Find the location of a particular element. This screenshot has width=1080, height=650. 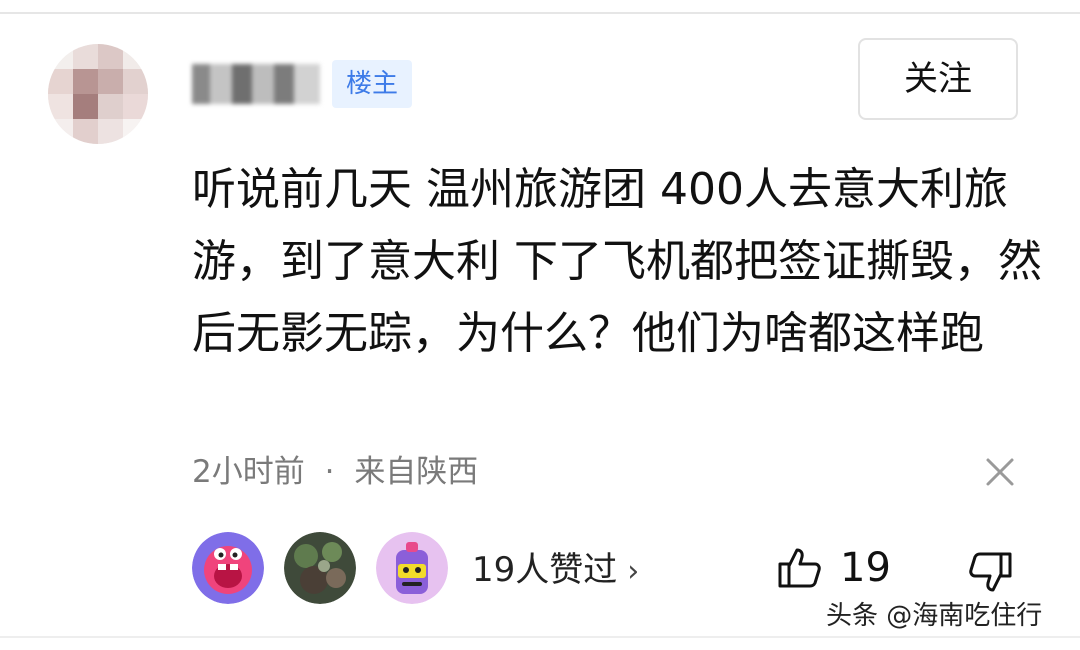

liked-by-label: 19人赞过 is located at coordinates (545, 570).